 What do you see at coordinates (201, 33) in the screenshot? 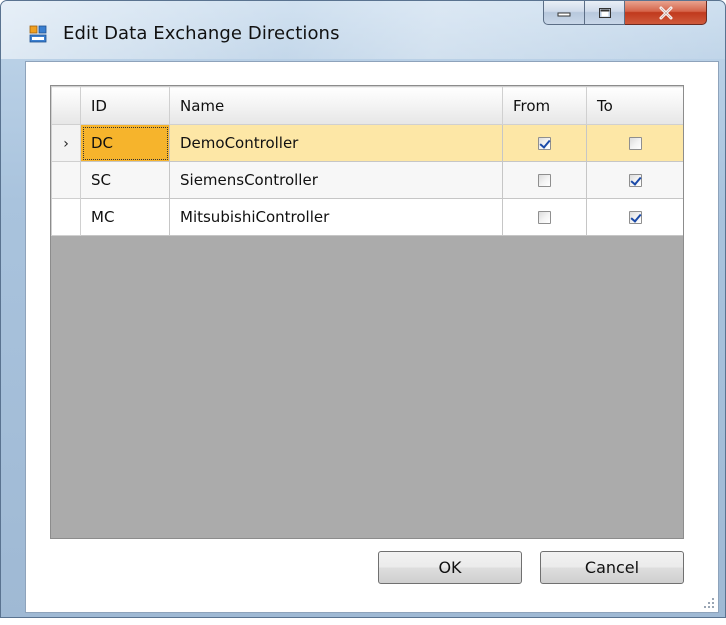
I see `window-title: Edit Data Exchange Directions` at bounding box center [201, 33].